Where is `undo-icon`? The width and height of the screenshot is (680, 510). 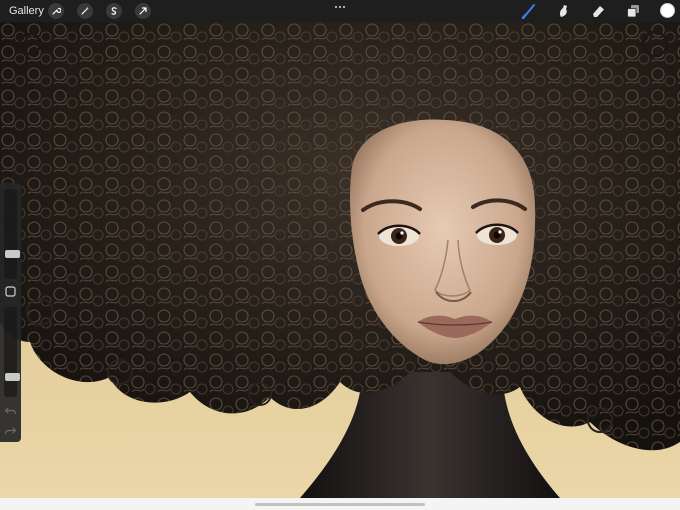
undo-icon is located at coordinates (10, 411).